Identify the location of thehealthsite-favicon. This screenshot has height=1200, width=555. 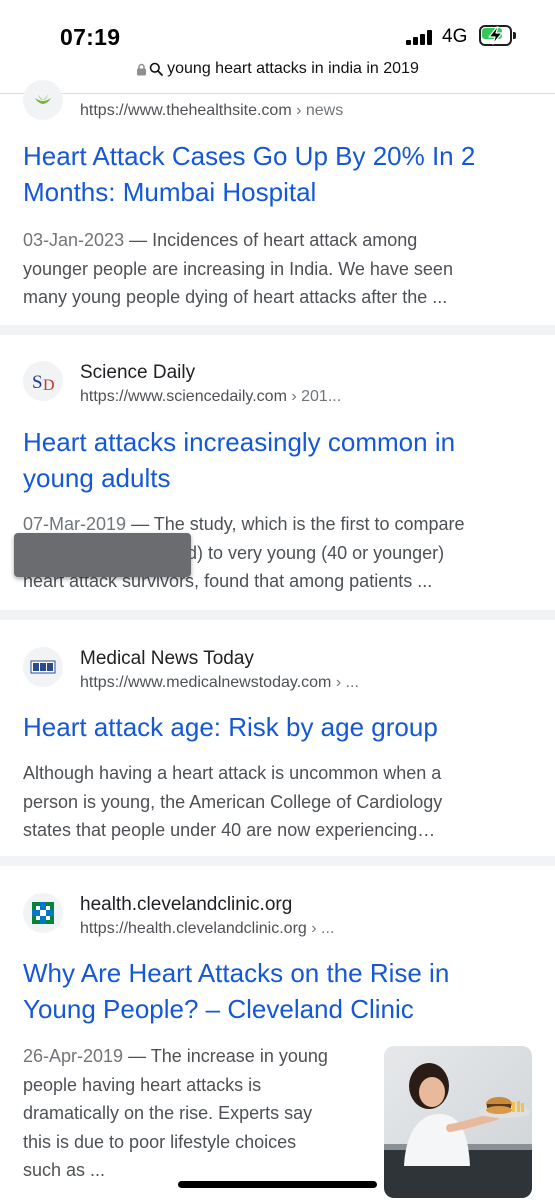
(43, 100).